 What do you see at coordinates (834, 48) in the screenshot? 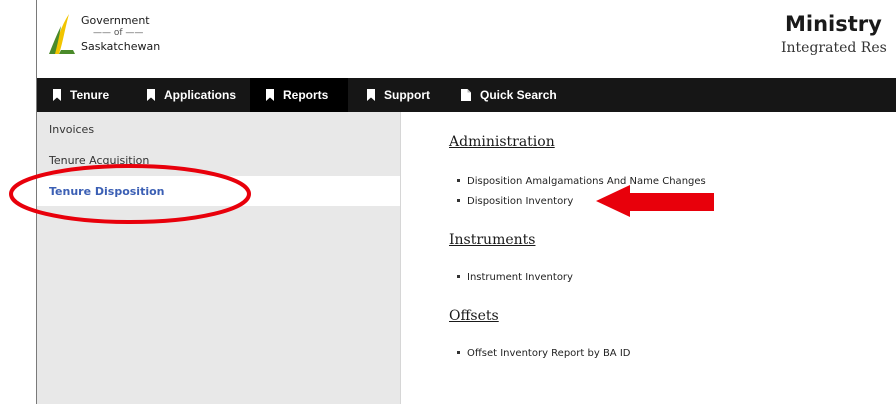
I see `system-subtitle: Integrated Res` at bounding box center [834, 48].